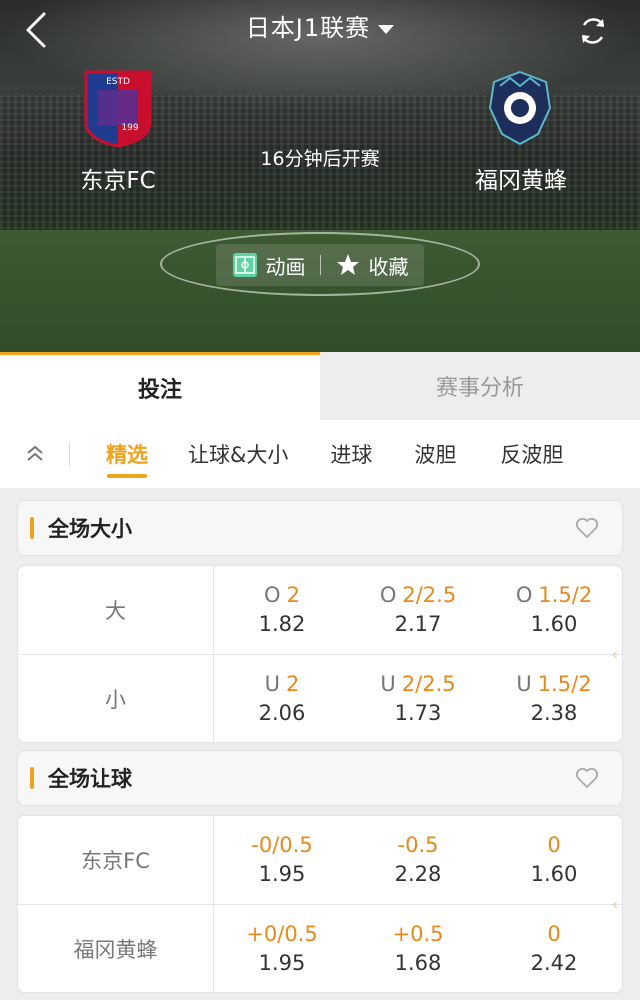  Describe the element at coordinates (554, 860) in the screenshot. I see `odd-cell: 0 1.60` at that location.